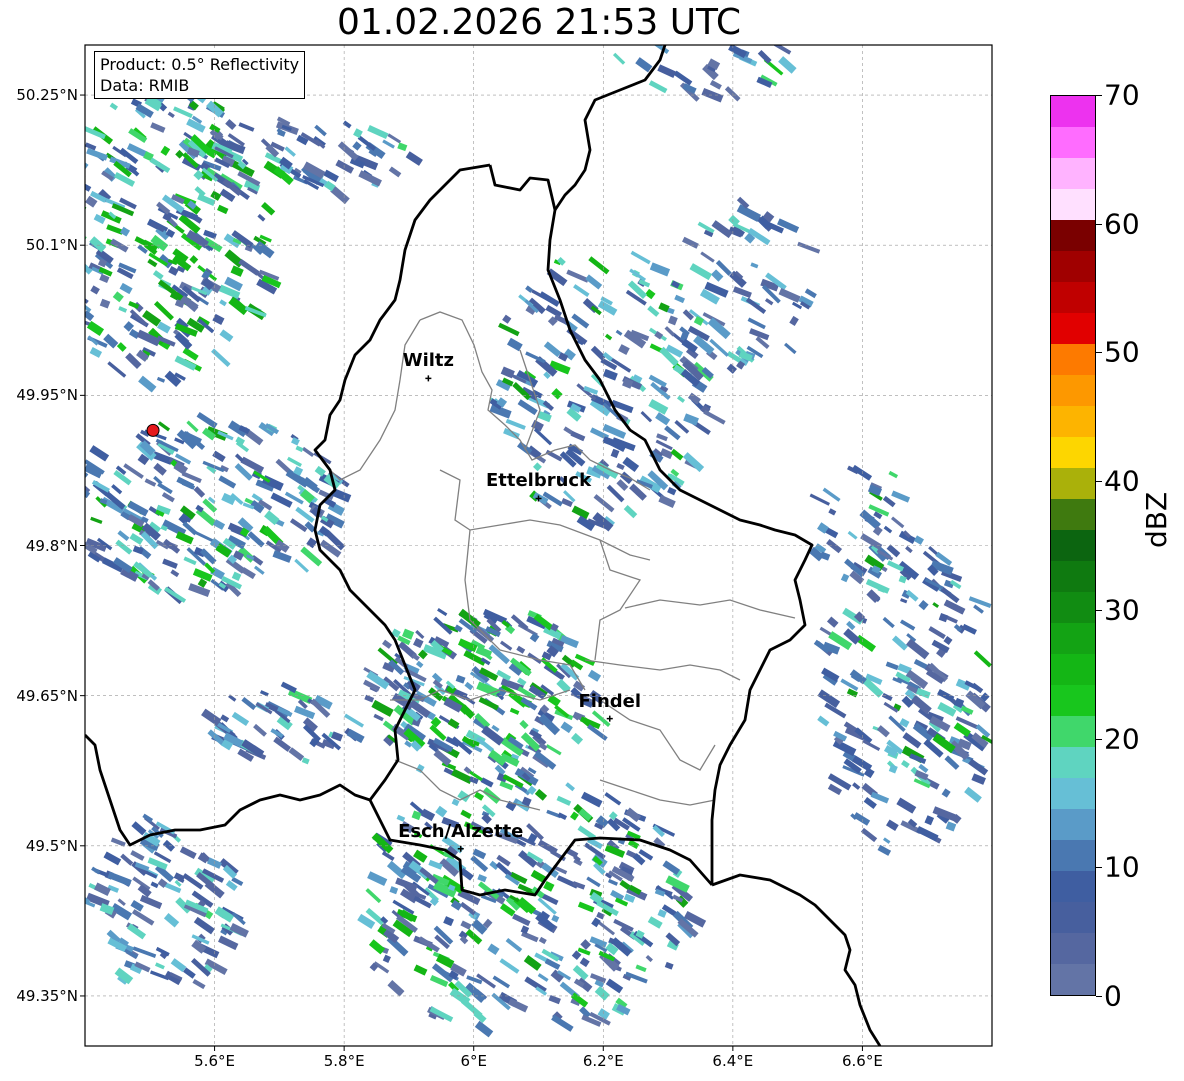 This screenshot has height=1081, width=1184. What do you see at coordinates (47, 695) in the screenshot?
I see `lat-label: 49.65°N` at bounding box center [47, 695].